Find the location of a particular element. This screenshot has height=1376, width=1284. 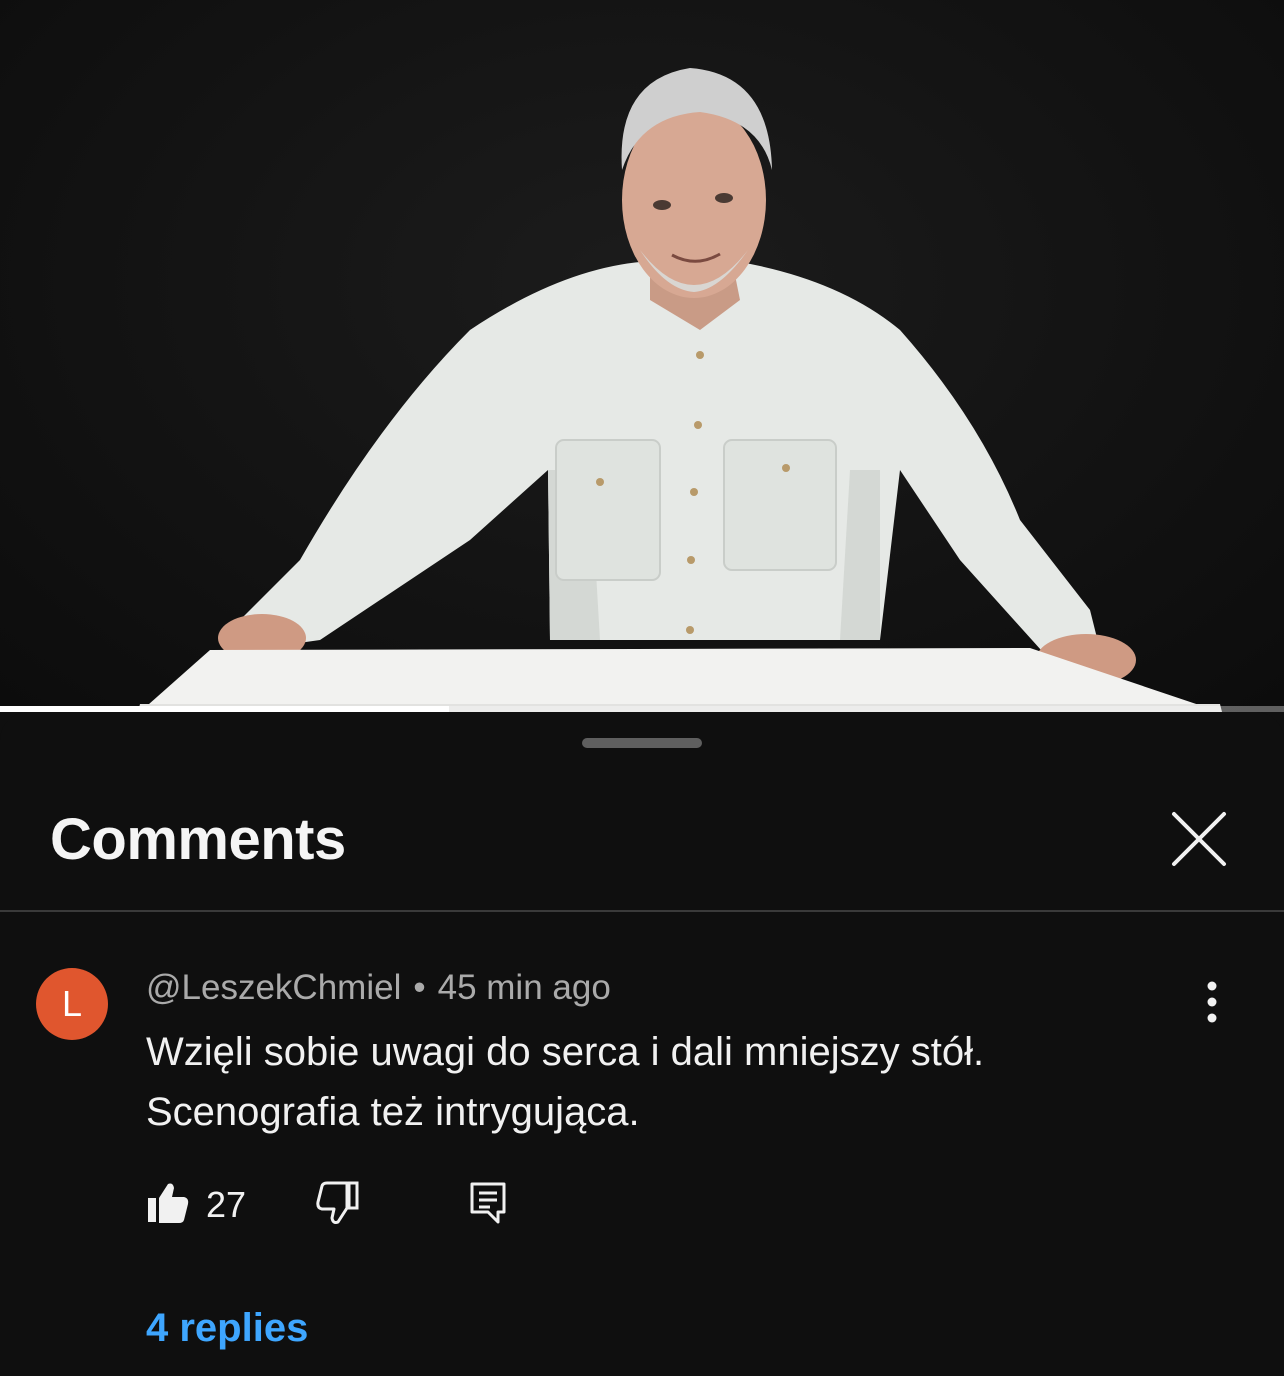

panel-title: Comments is located at coordinates (198, 839).